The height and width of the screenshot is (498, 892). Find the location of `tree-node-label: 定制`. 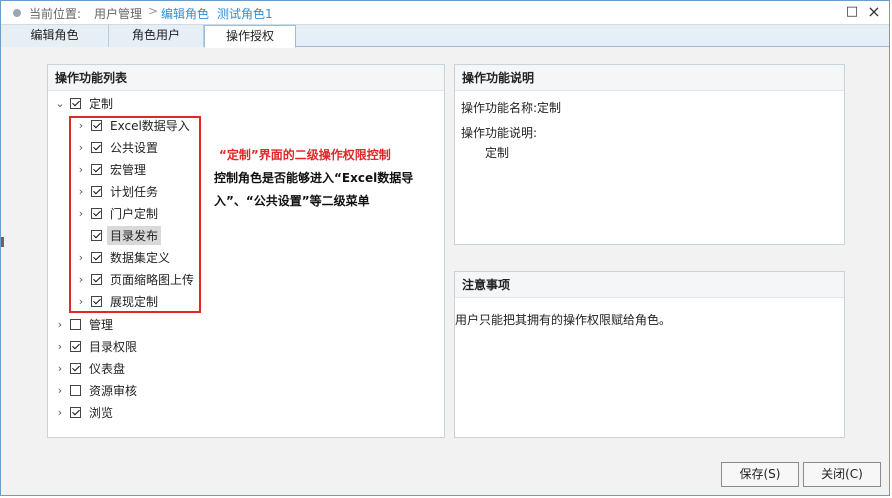

tree-node-label: 定制 is located at coordinates (101, 103).